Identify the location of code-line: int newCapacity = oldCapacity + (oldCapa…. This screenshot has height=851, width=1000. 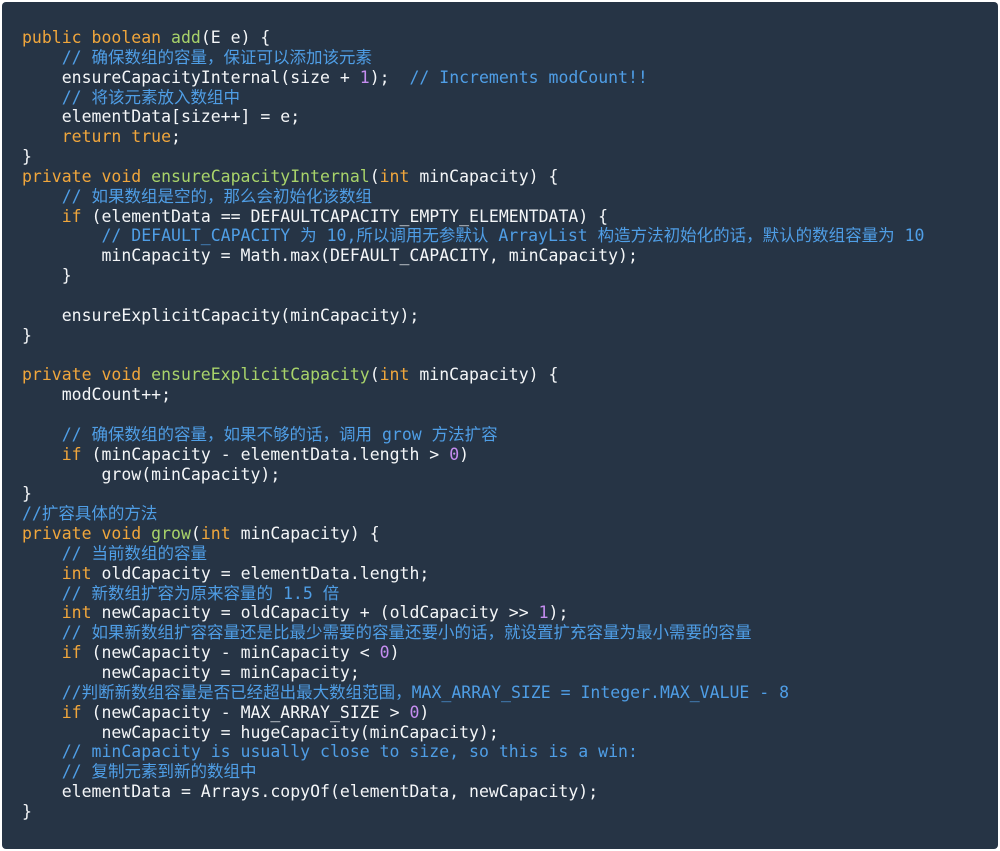
(473, 613).